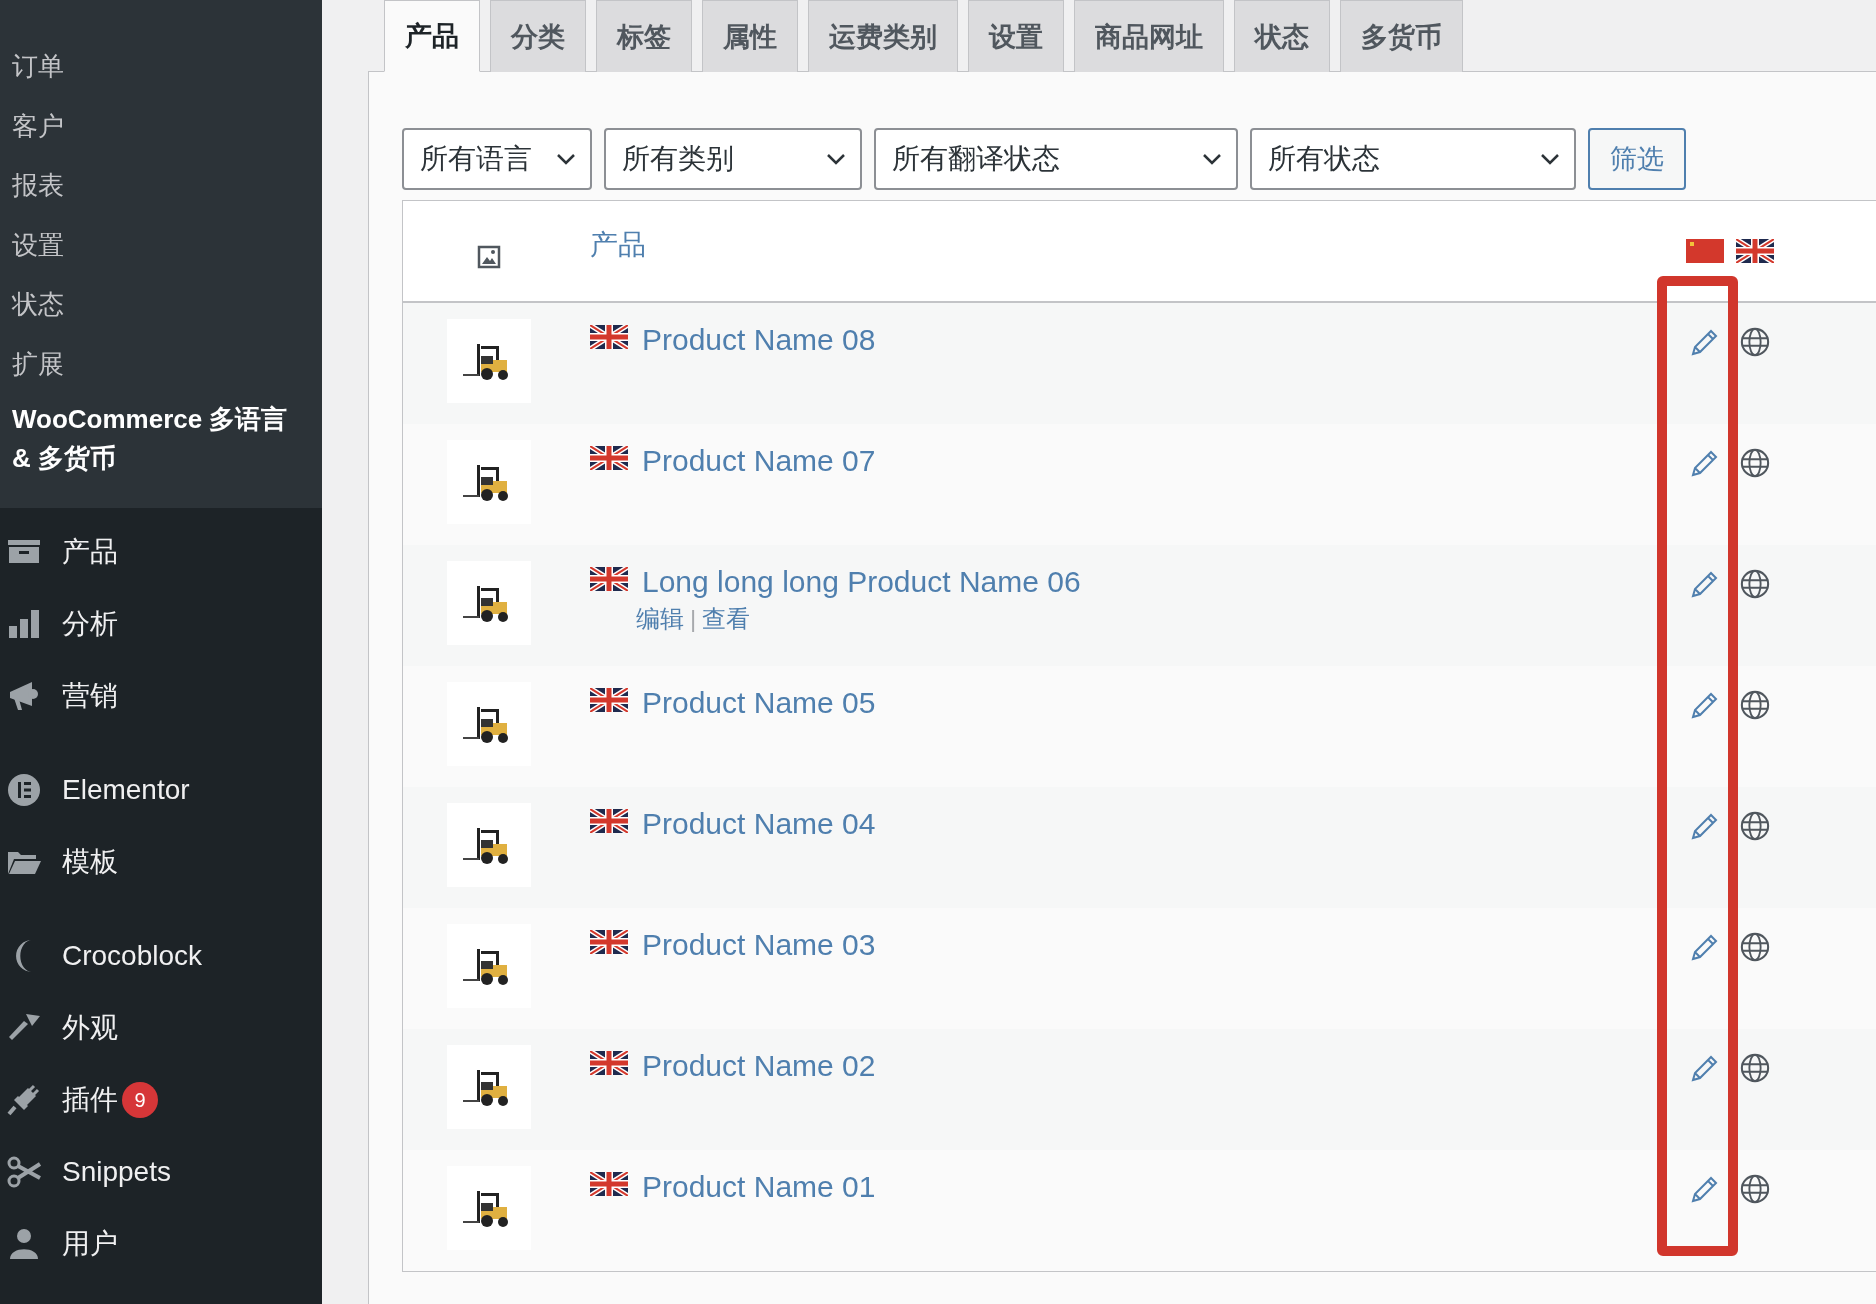  I want to click on product-name-link: Product Name 08, so click(1161, 340).